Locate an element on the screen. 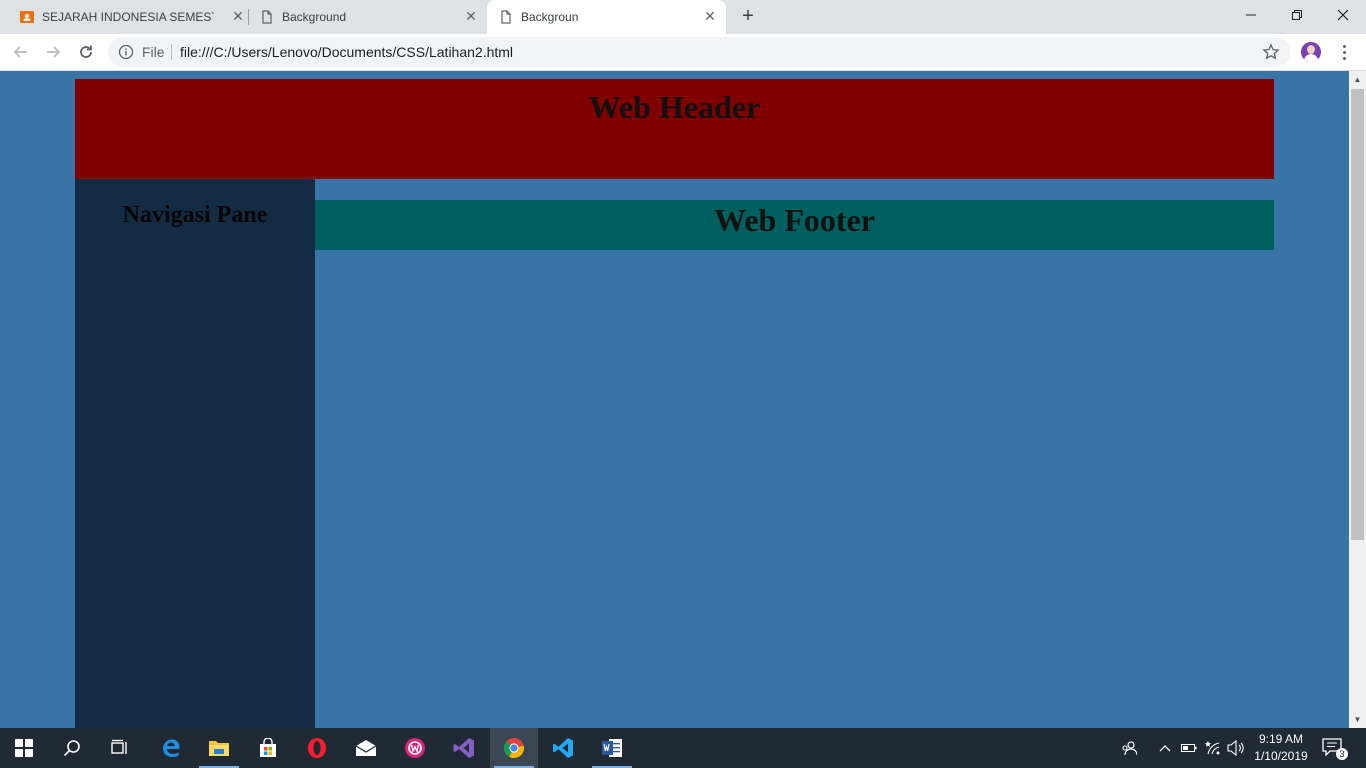 The height and width of the screenshot is (768, 1366). forward-arrow-icon is located at coordinates (54, 52).